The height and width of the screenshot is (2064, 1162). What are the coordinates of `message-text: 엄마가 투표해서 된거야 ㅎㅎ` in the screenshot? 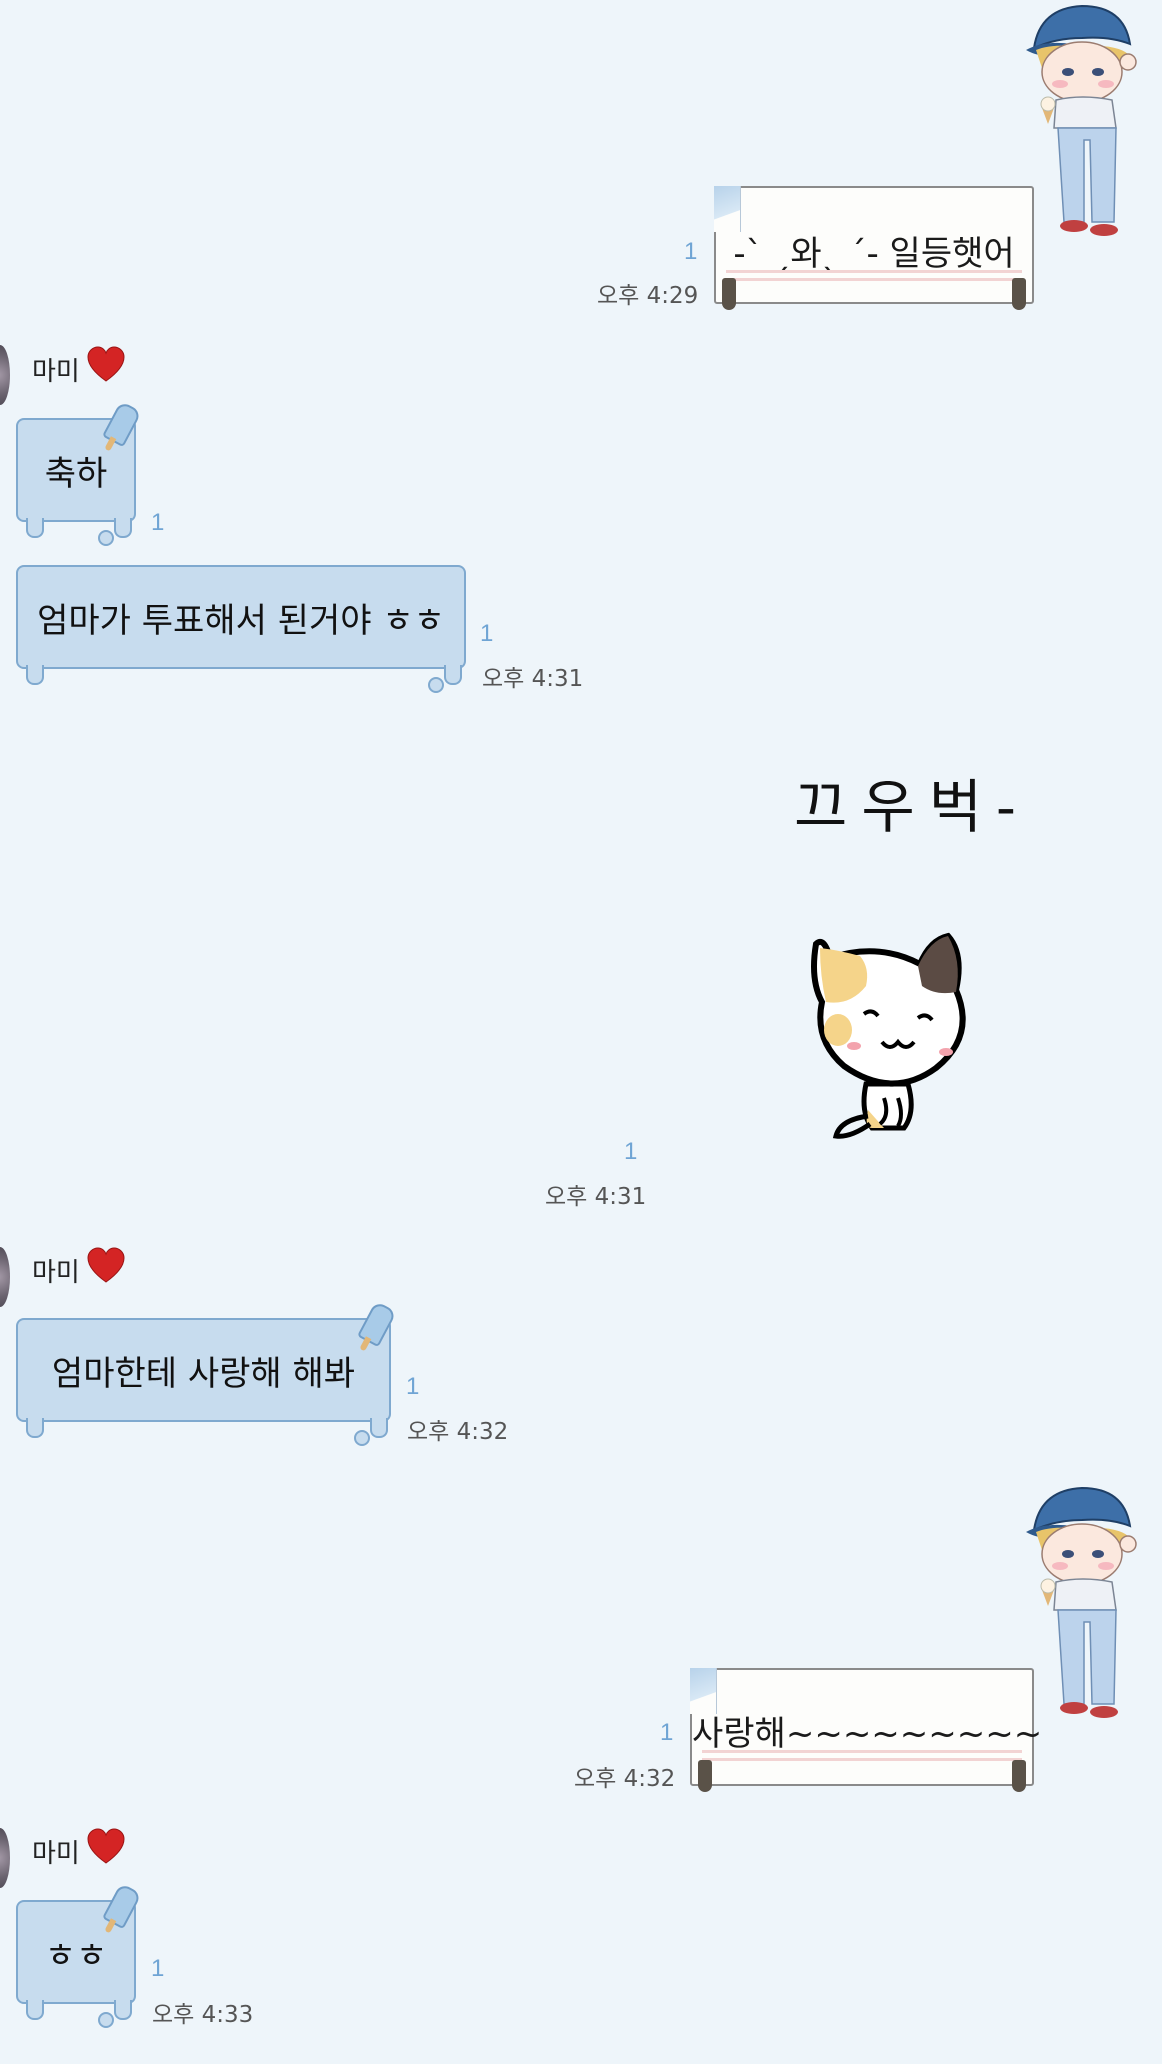 It's located at (241, 621).